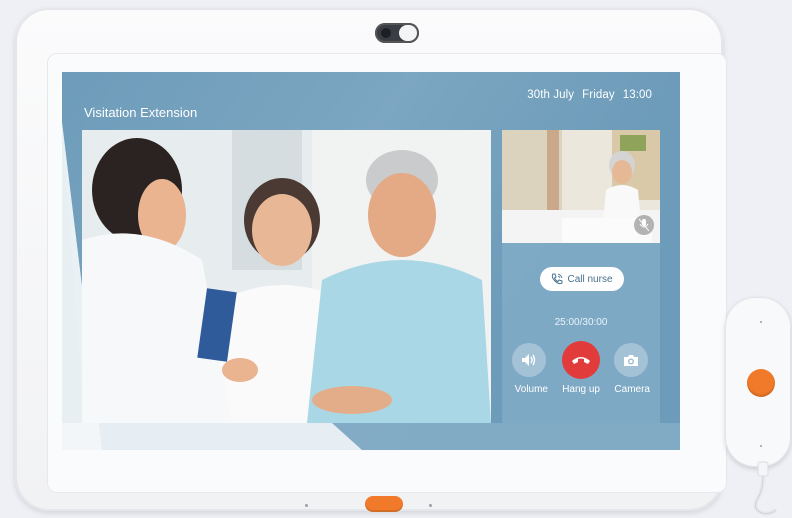 The width and height of the screenshot is (792, 518). Describe the element at coordinates (632, 389) in the screenshot. I see `camera-label: Camera` at that location.